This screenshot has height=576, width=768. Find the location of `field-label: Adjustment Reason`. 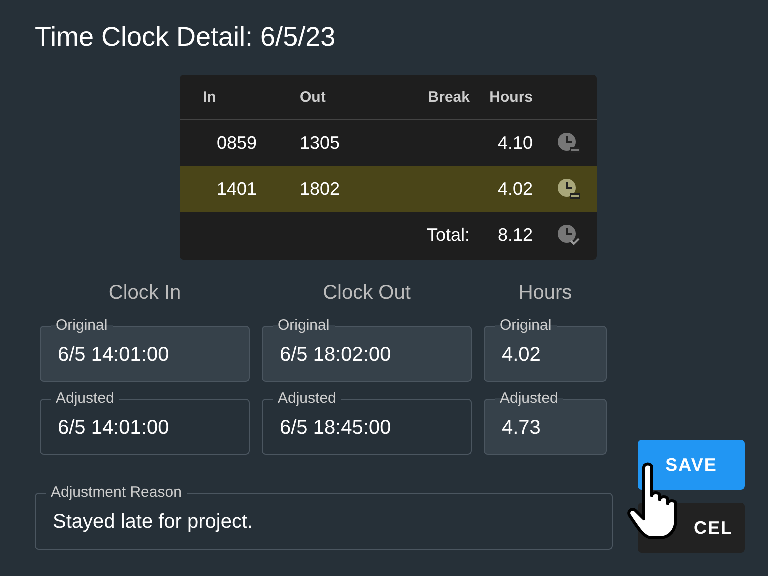

field-label: Adjustment Reason is located at coordinates (116, 492).